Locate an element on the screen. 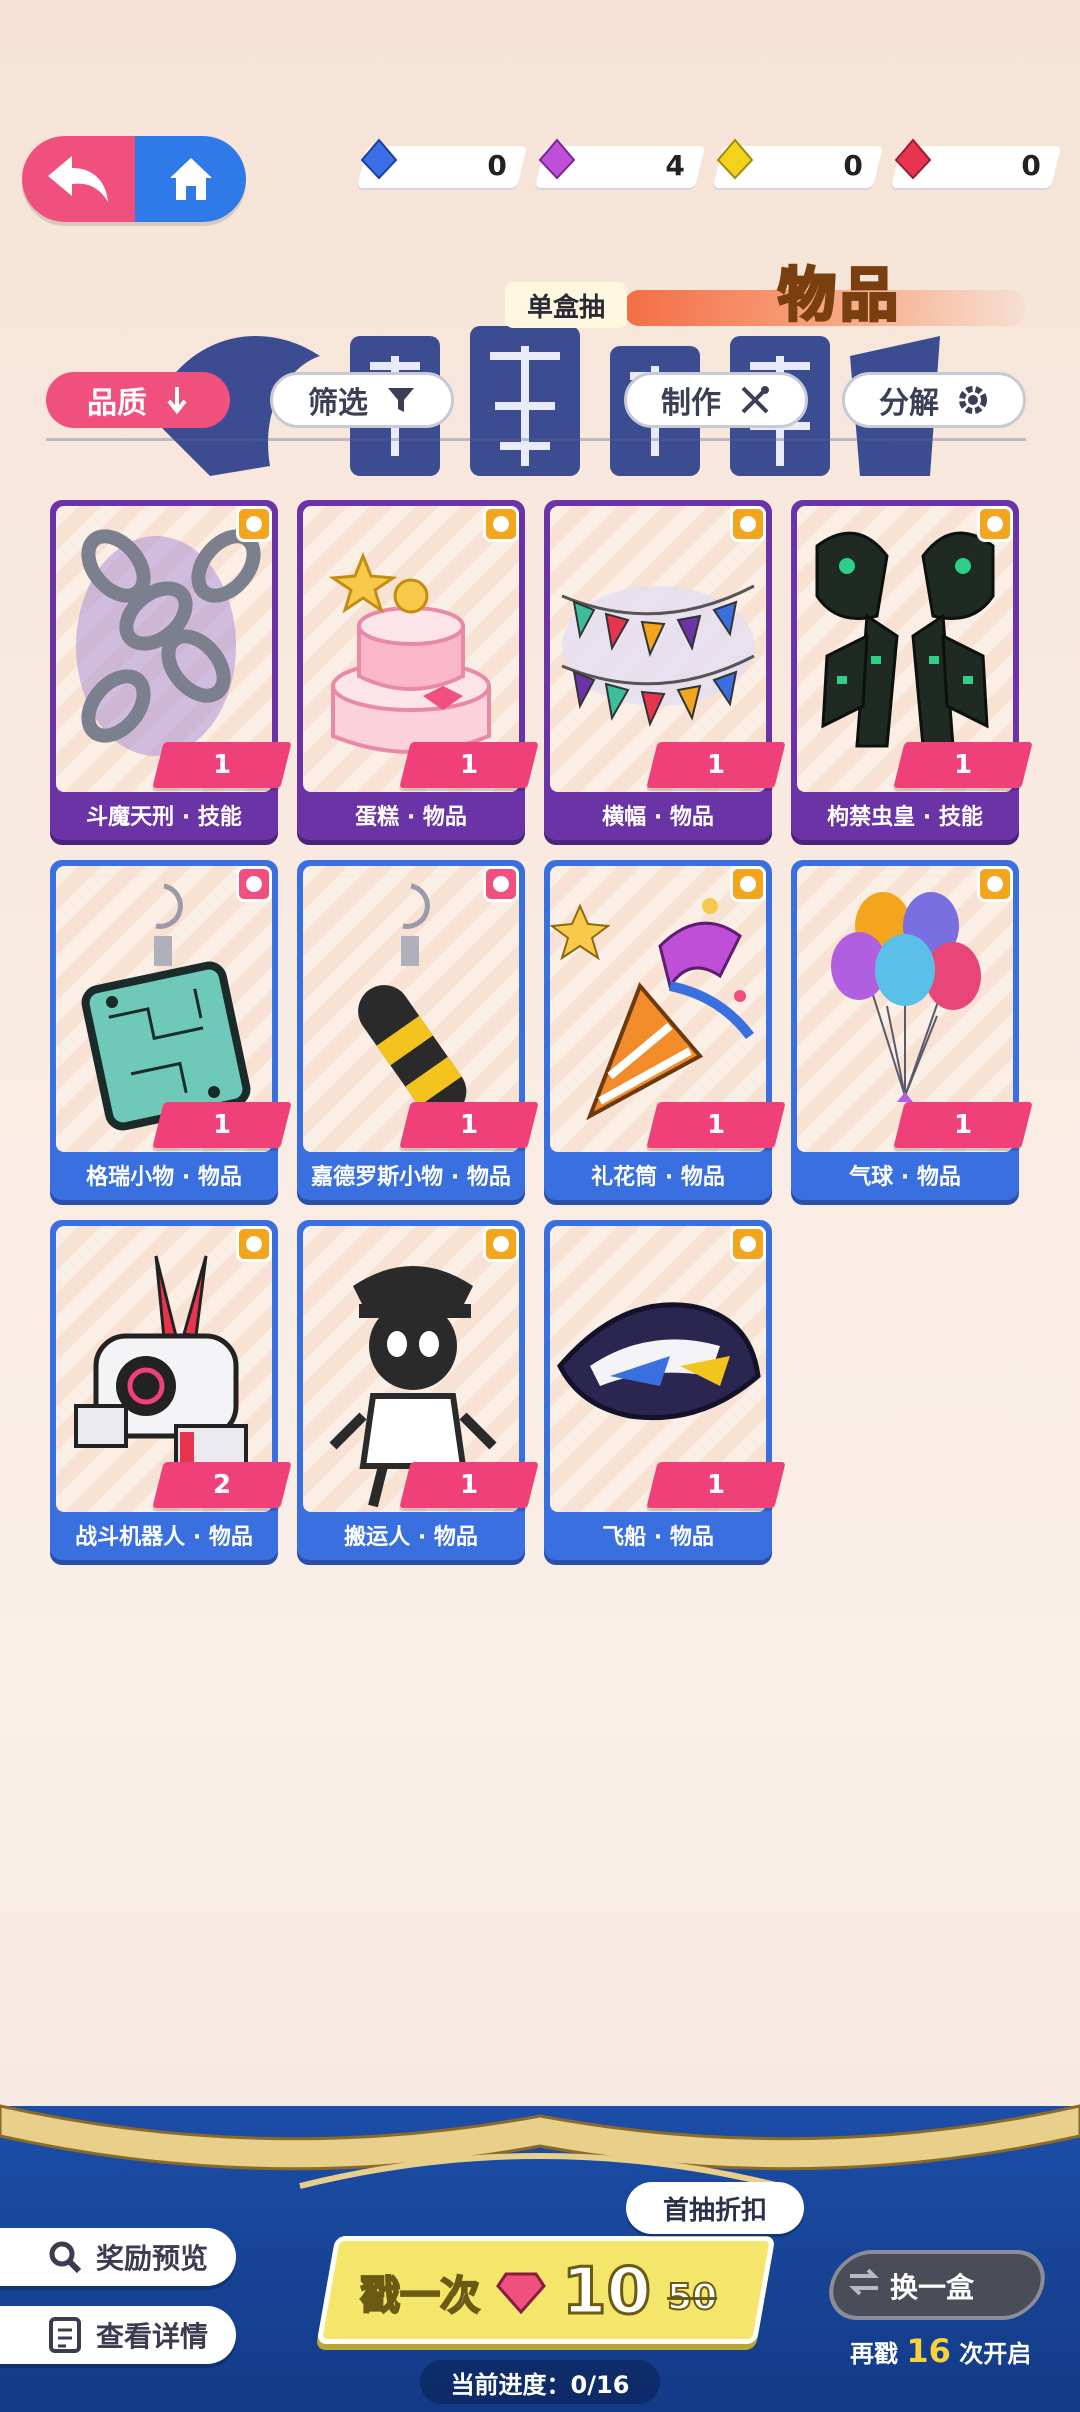 This screenshot has height=2412, width=1080. box-label: 单盒抽 is located at coordinates (566, 305).